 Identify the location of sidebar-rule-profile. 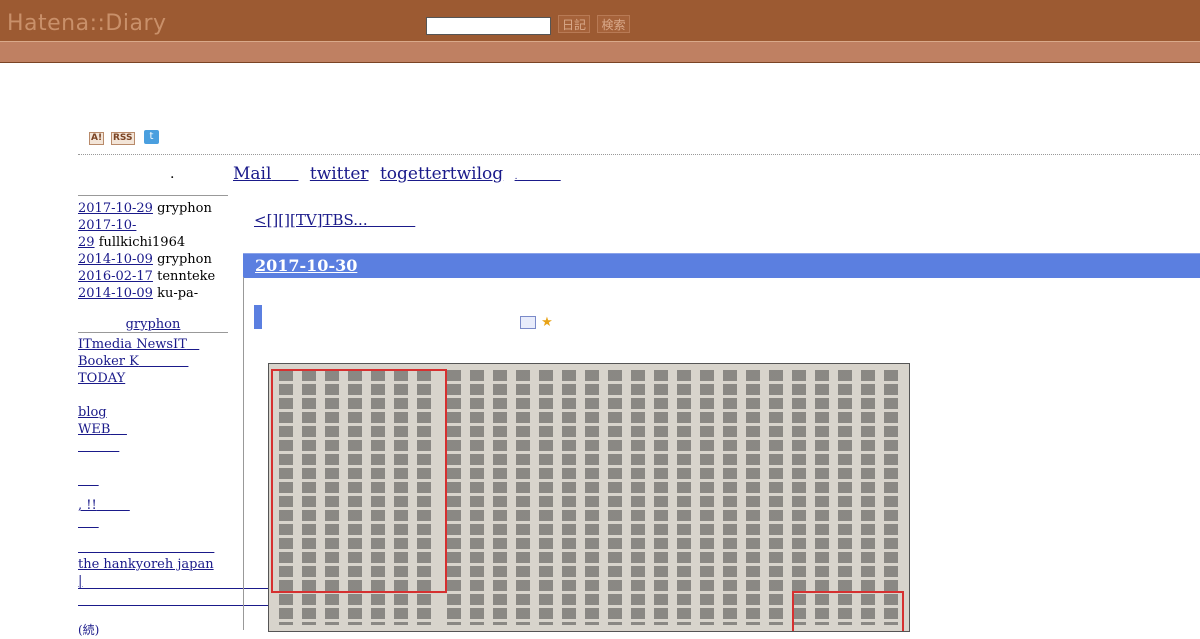
(153, 332).